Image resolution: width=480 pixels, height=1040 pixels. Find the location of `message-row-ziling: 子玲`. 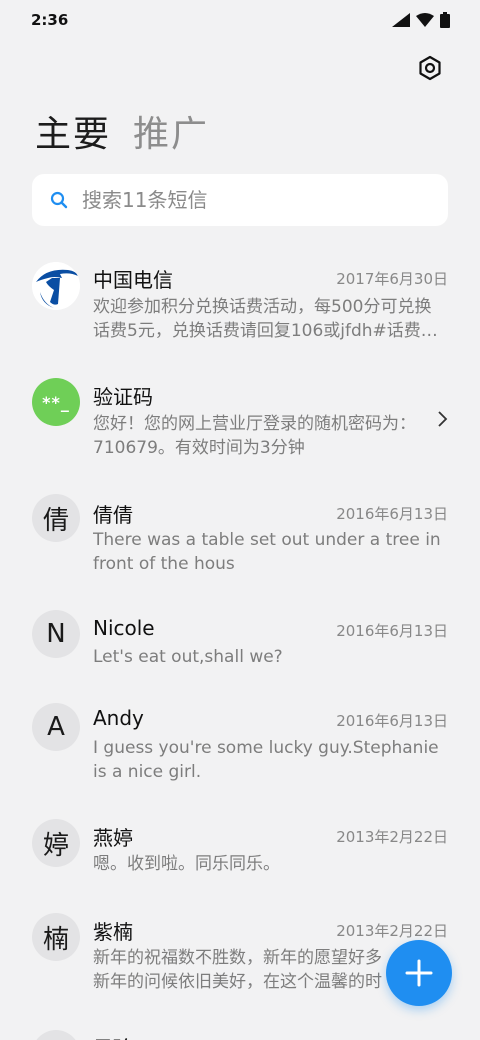

message-row-ziling: 子玲 is located at coordinates (240, 1033).